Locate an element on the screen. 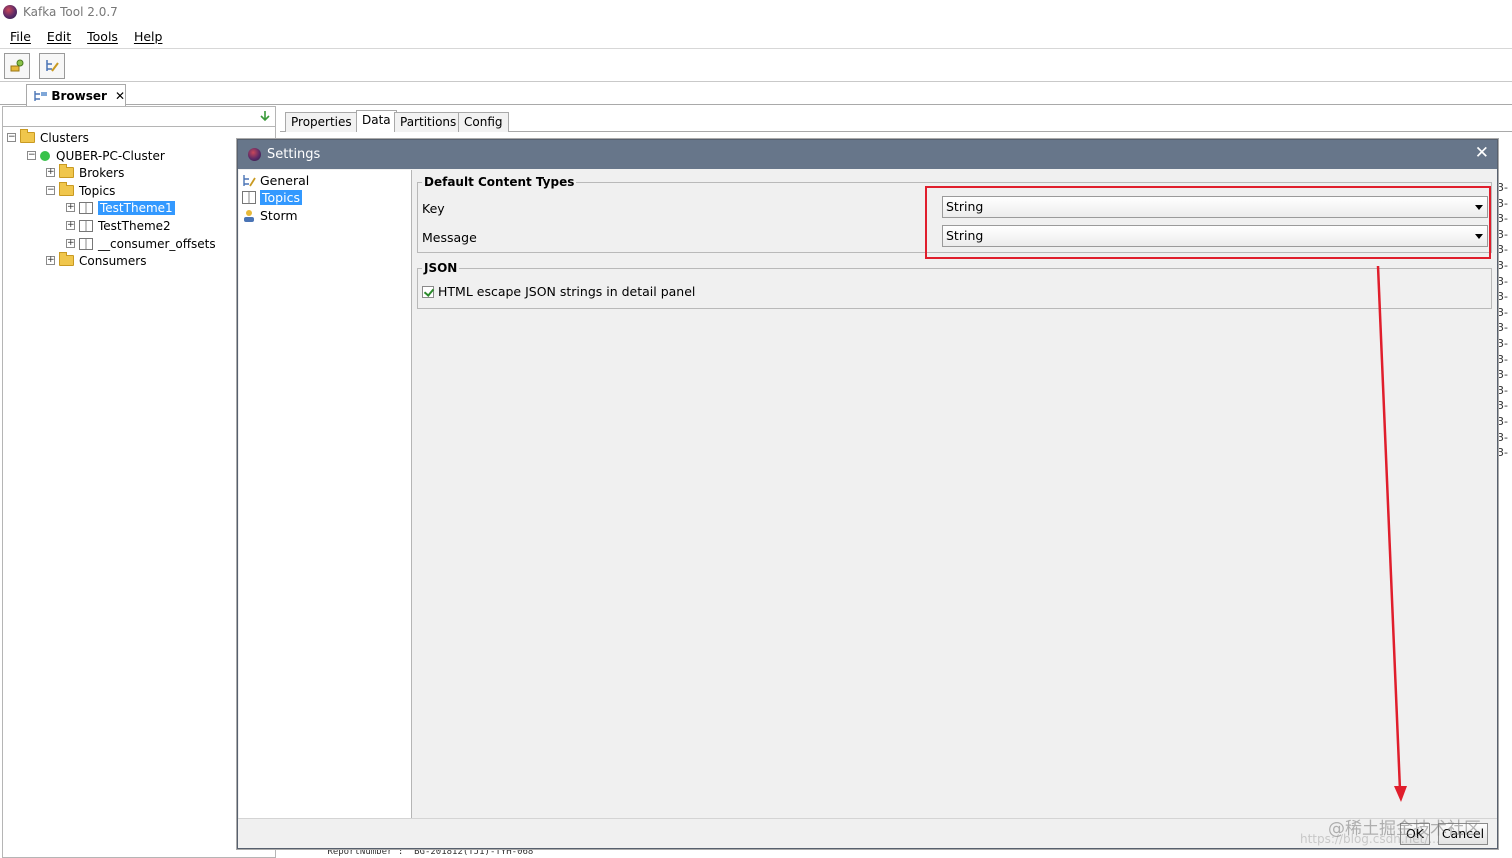 Image resolution: width=1512 pixels, height=858 pixels. message-label: Message is located at coordinates (449, 237).